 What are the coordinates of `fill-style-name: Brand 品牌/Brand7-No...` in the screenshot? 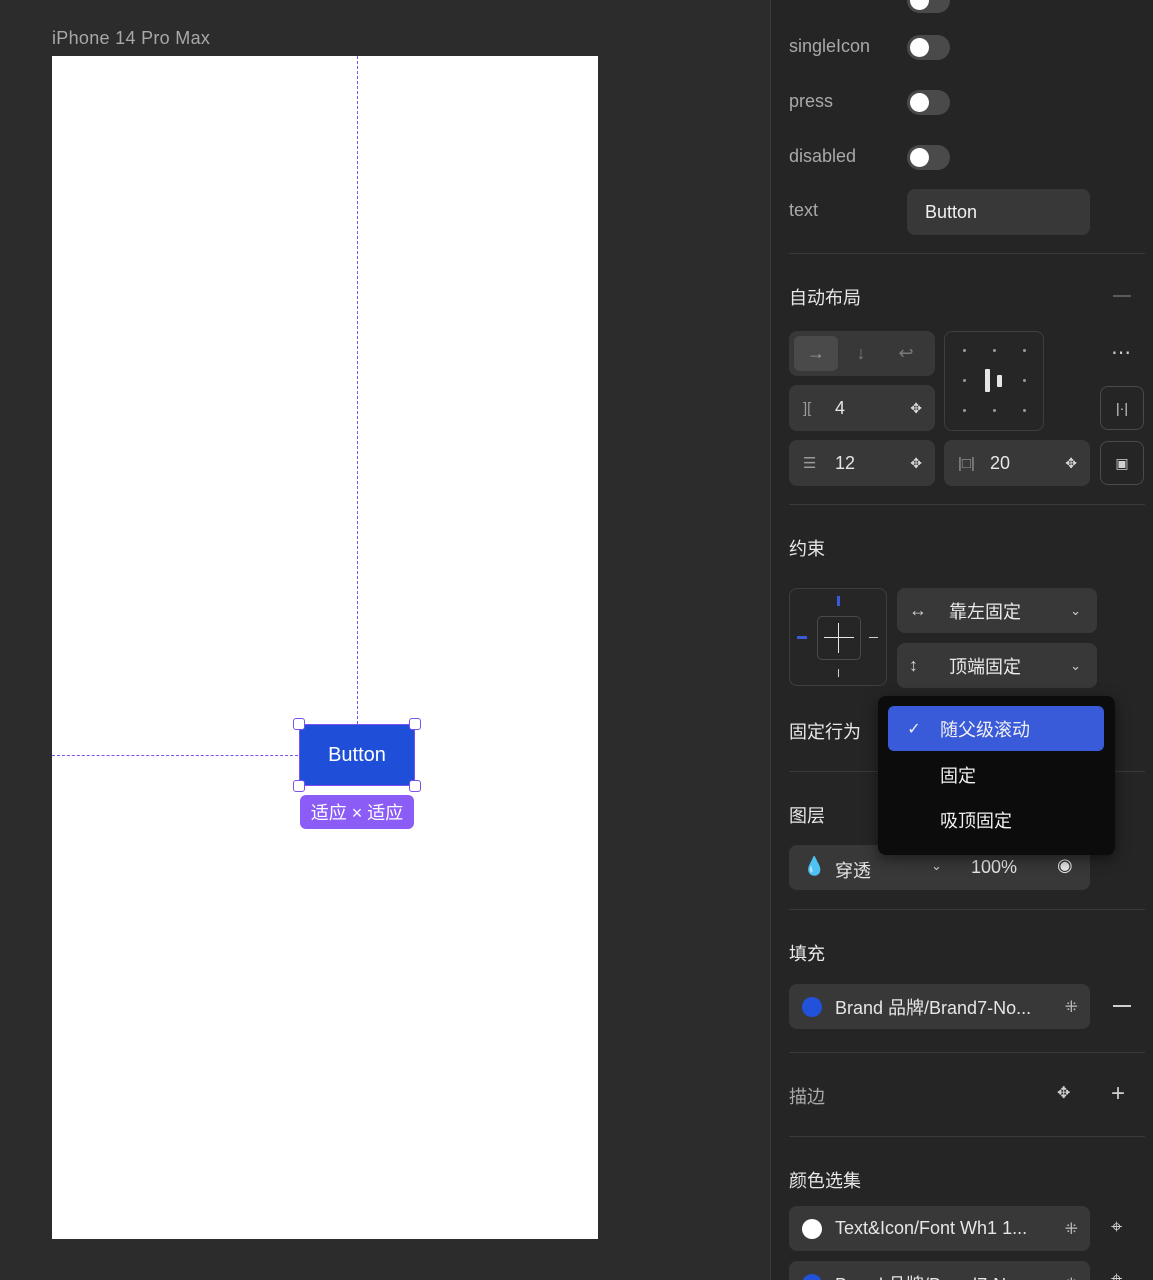 It's located at (933, 1007).